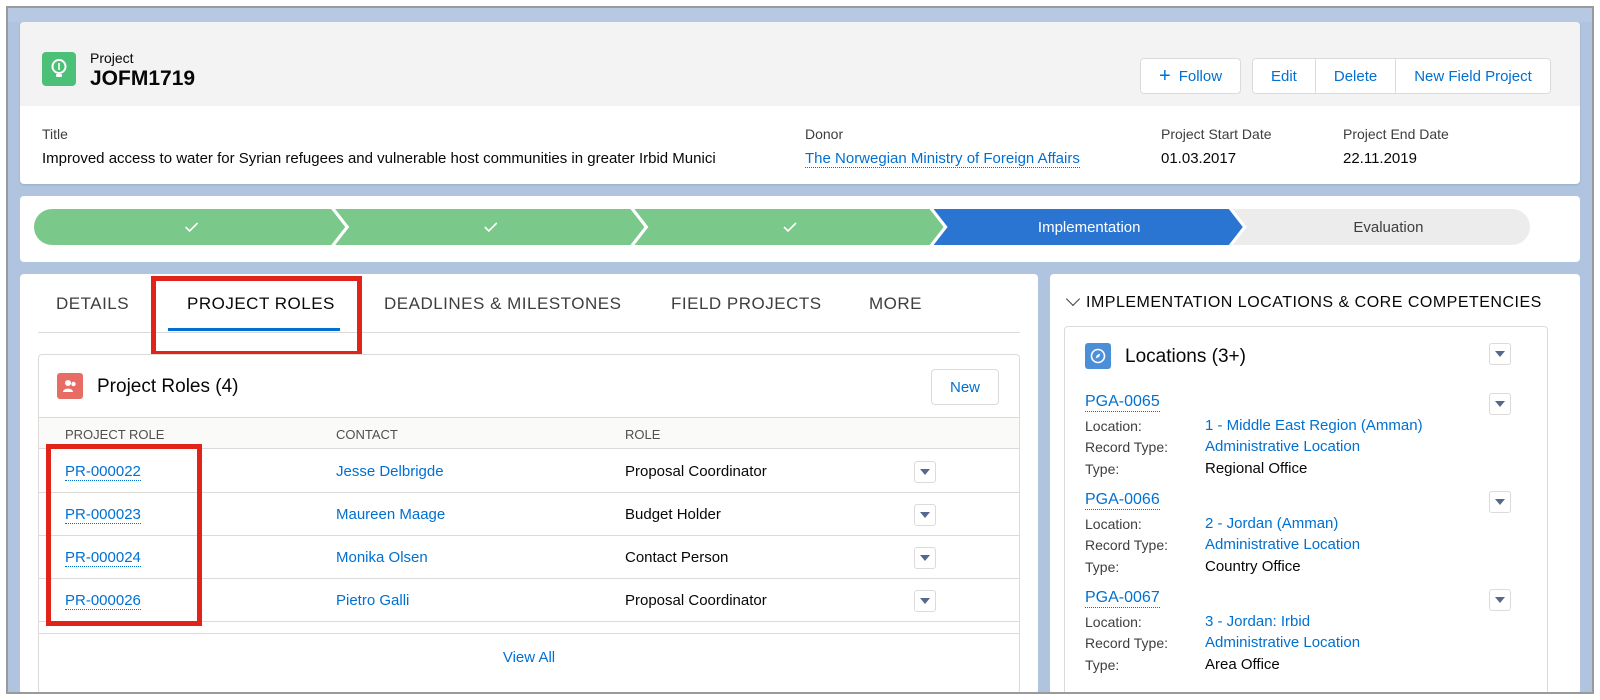 Image resolution: width=1600 pixels, height=700 pixels. Describe the element at coordinates (1200, 76) in the screenshot. I see `follow-label: Follow` at that location.